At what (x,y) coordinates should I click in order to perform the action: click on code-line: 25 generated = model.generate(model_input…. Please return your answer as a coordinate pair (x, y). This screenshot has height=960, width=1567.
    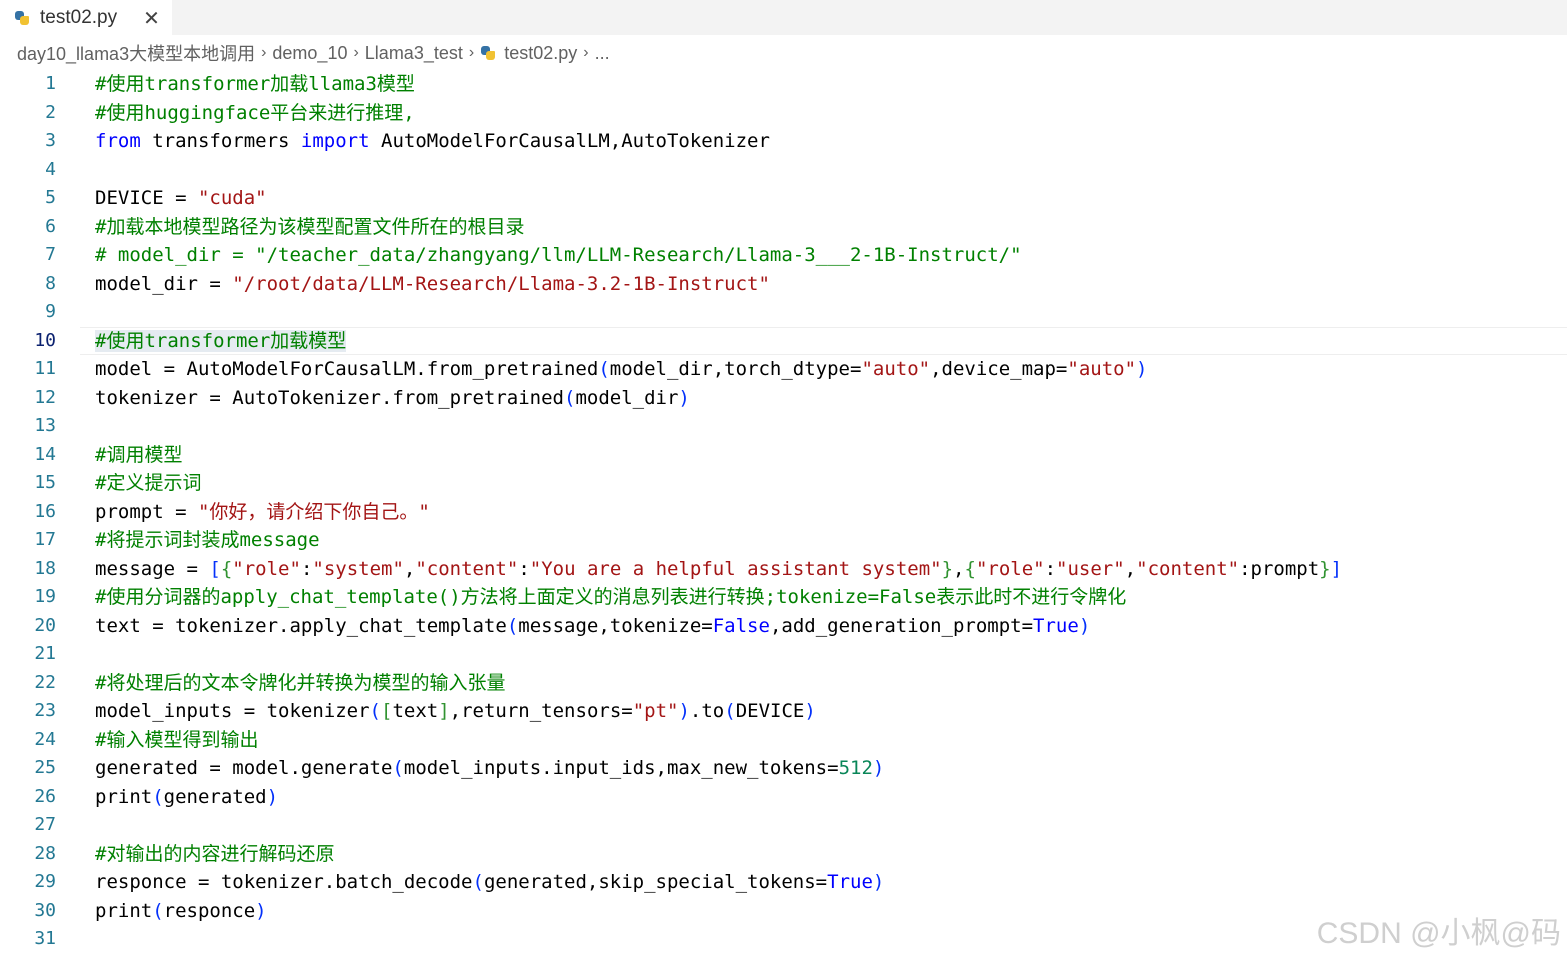
    Looking at the image, I should click on (783, 768).